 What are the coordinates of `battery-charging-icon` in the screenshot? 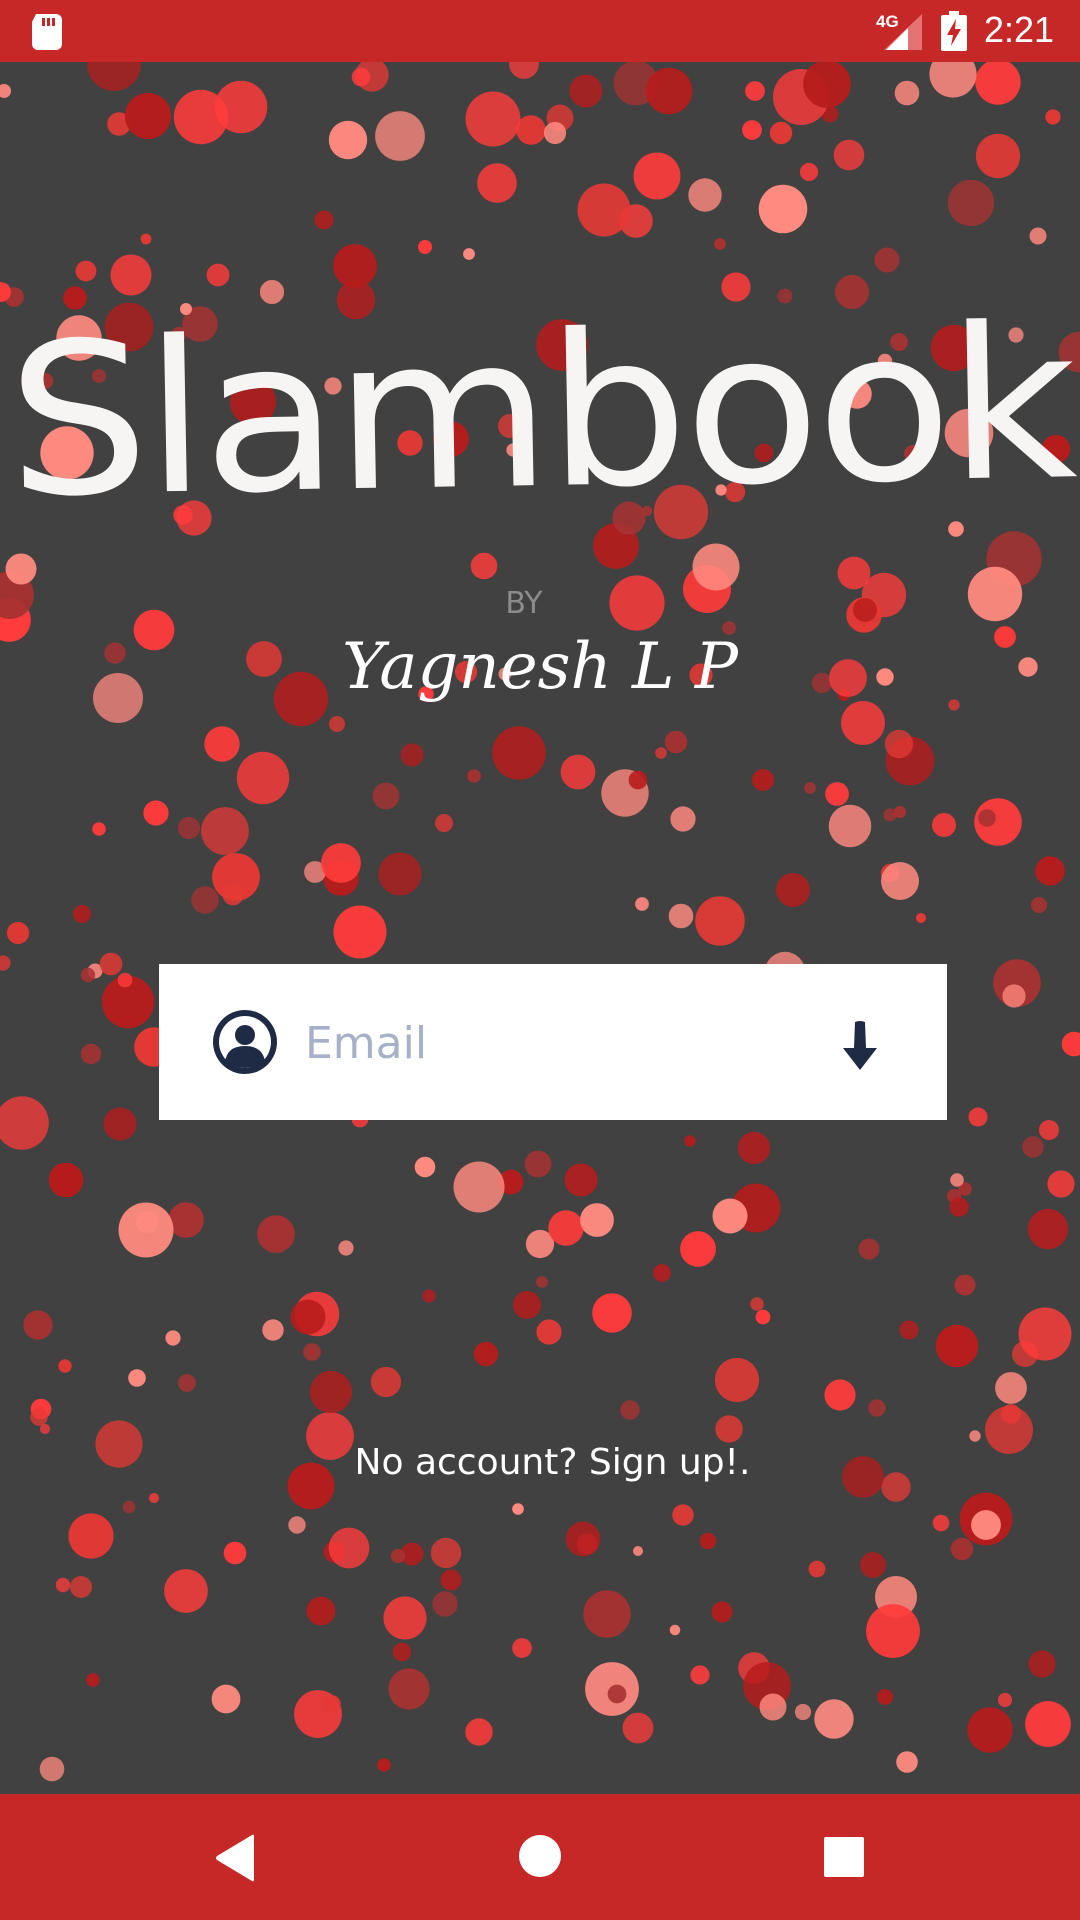 It's located at (954, 31).